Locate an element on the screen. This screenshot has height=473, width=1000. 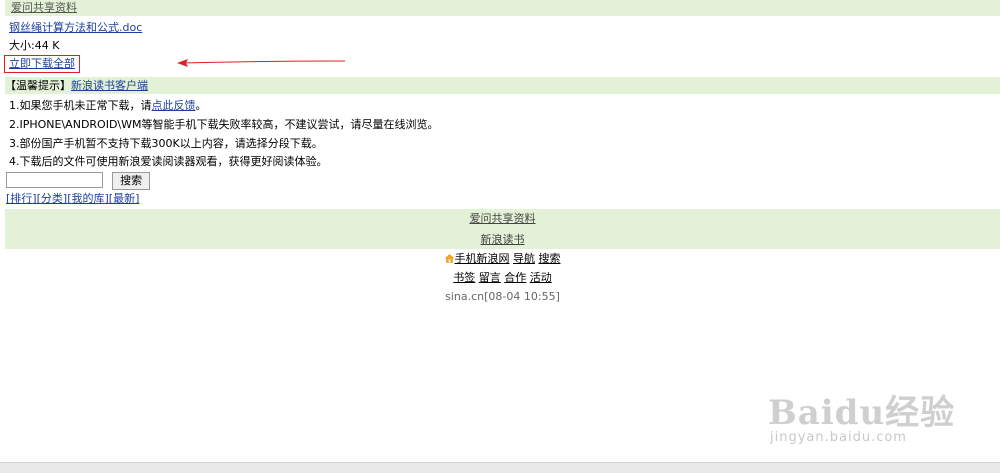
download-annotation-box: 立即下载全部 is located at coordinates (42, 64).